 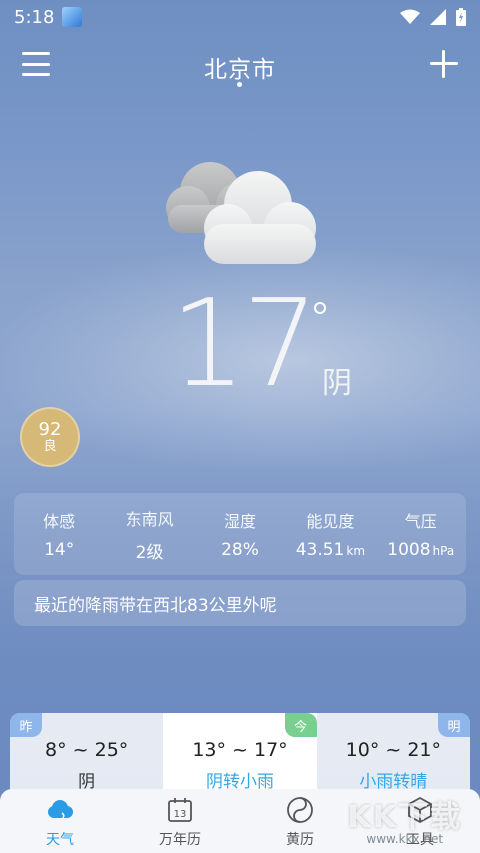 What do you see at coordinates (393, 750) in the screenshot?
I see `forecast-temp: 10° ~ 21°` at bounding box center [393, 750].